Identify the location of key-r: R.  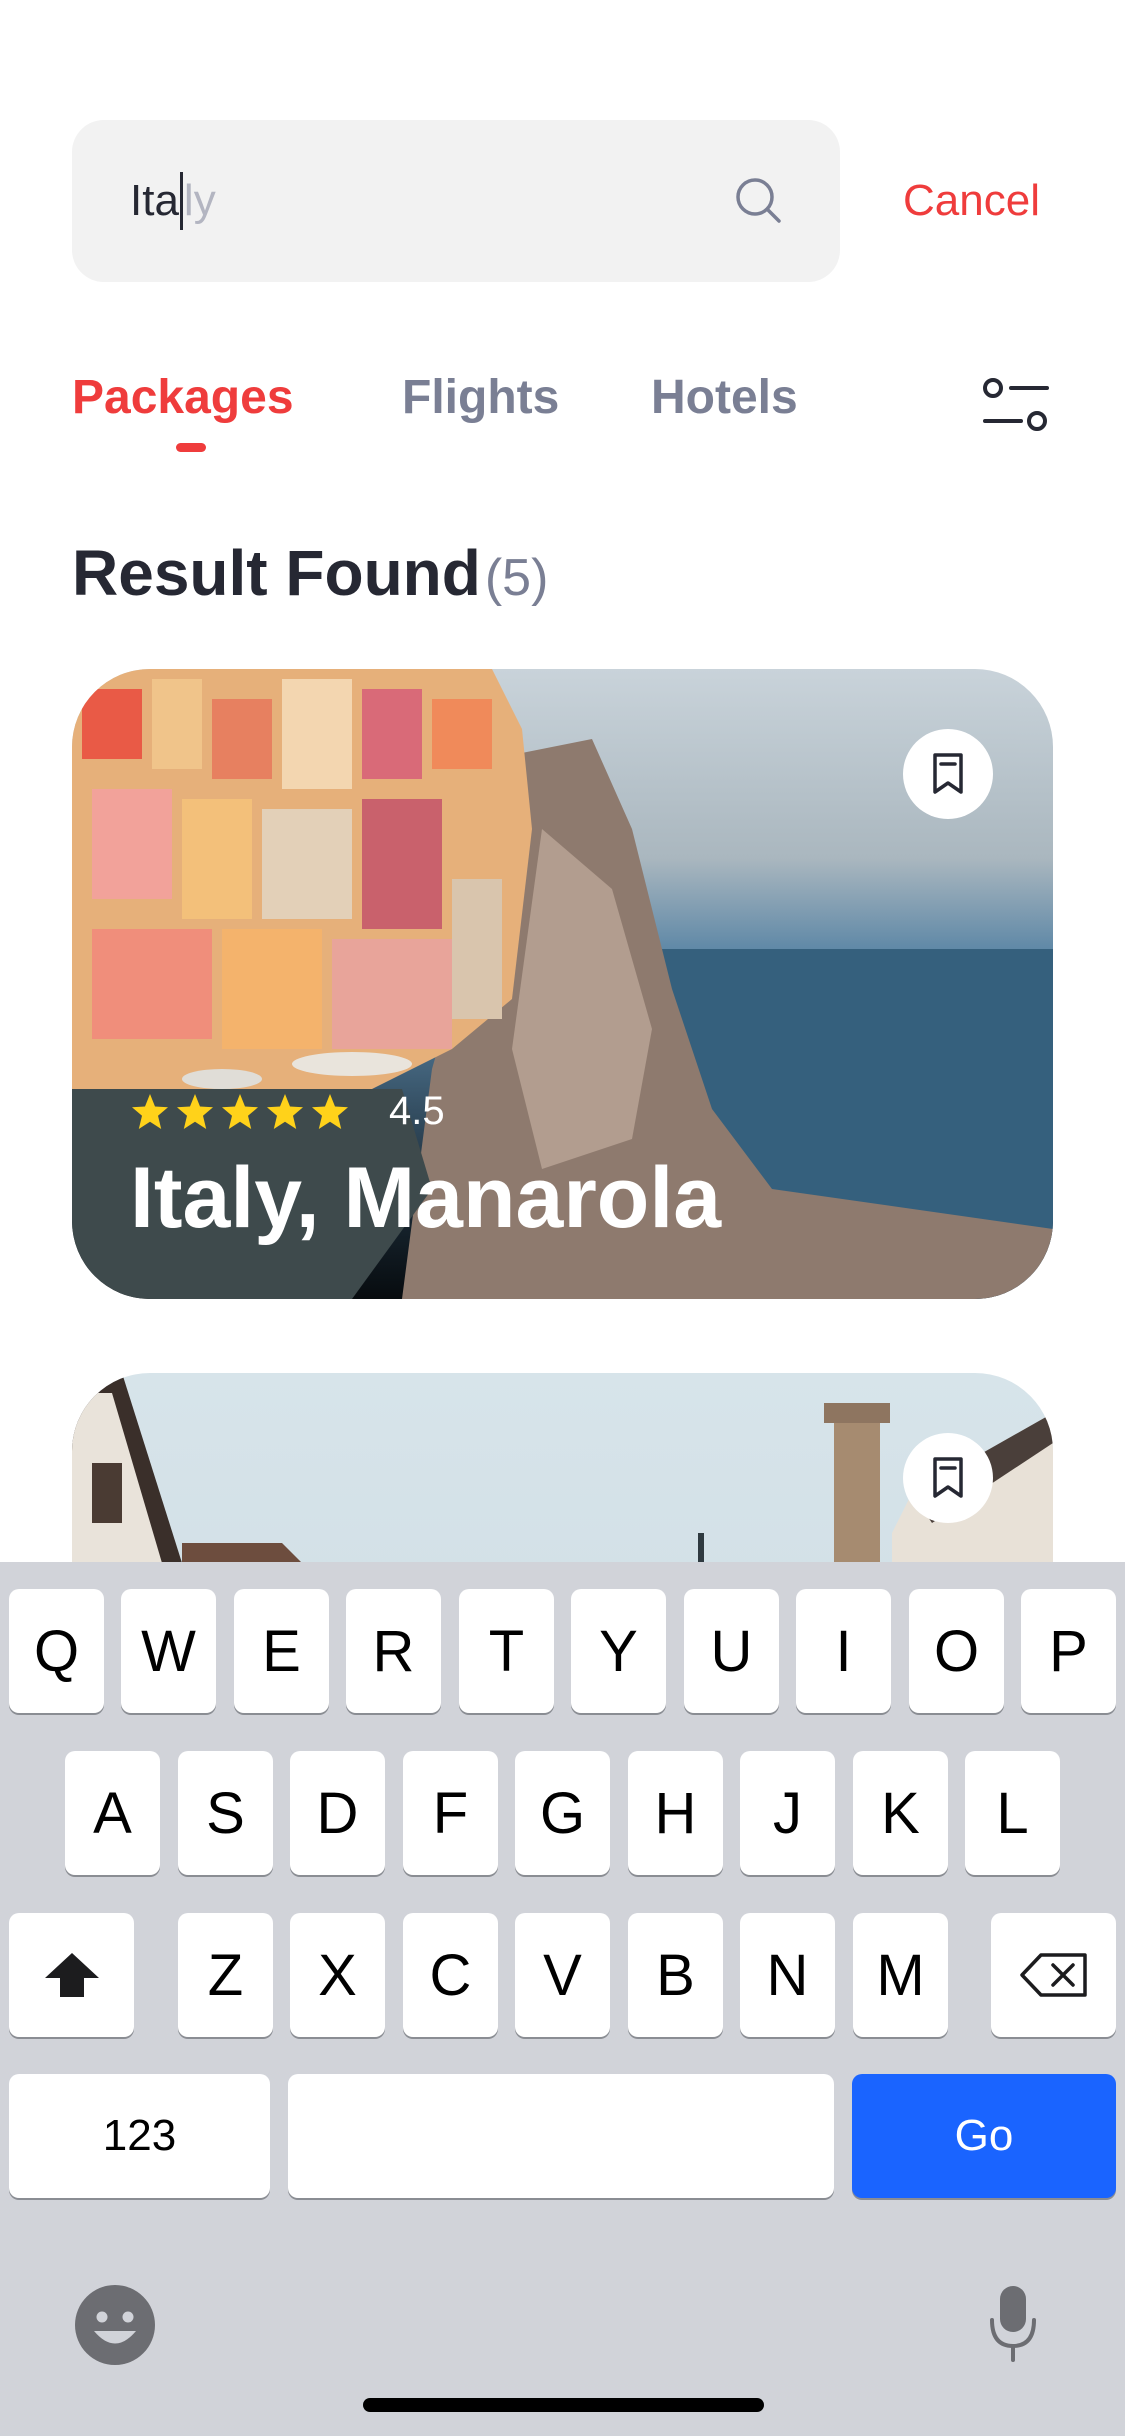
(393, 1651).